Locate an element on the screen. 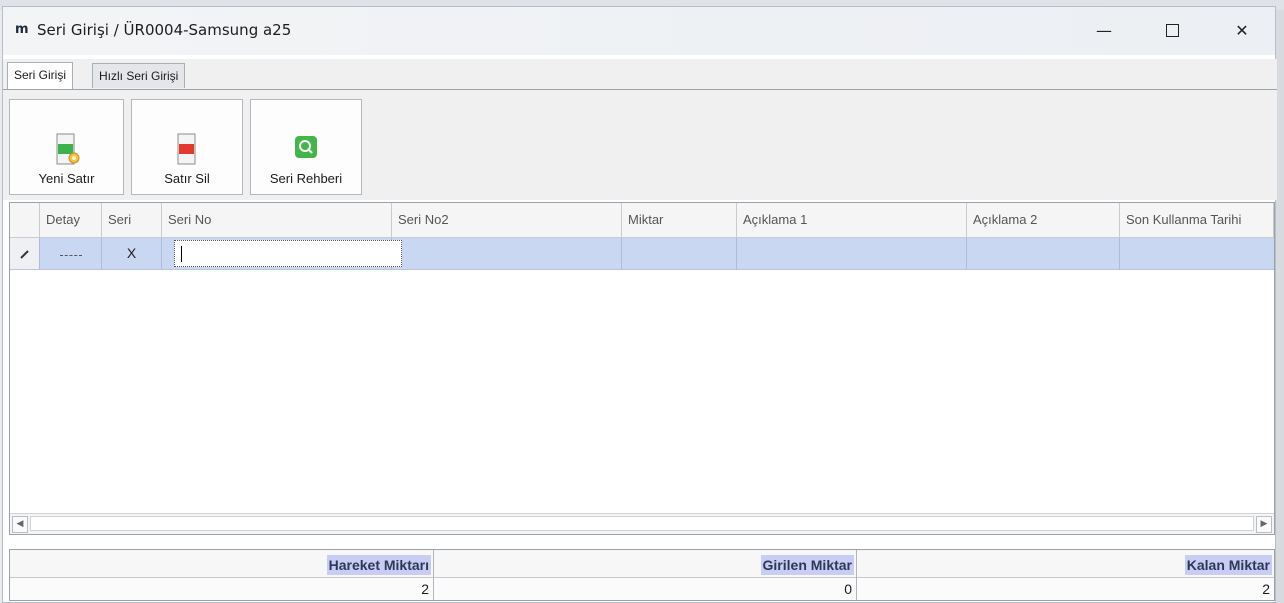 The width and height of the screenshot is (1284, 603). detay-cell is located at coordinates (71, 253).